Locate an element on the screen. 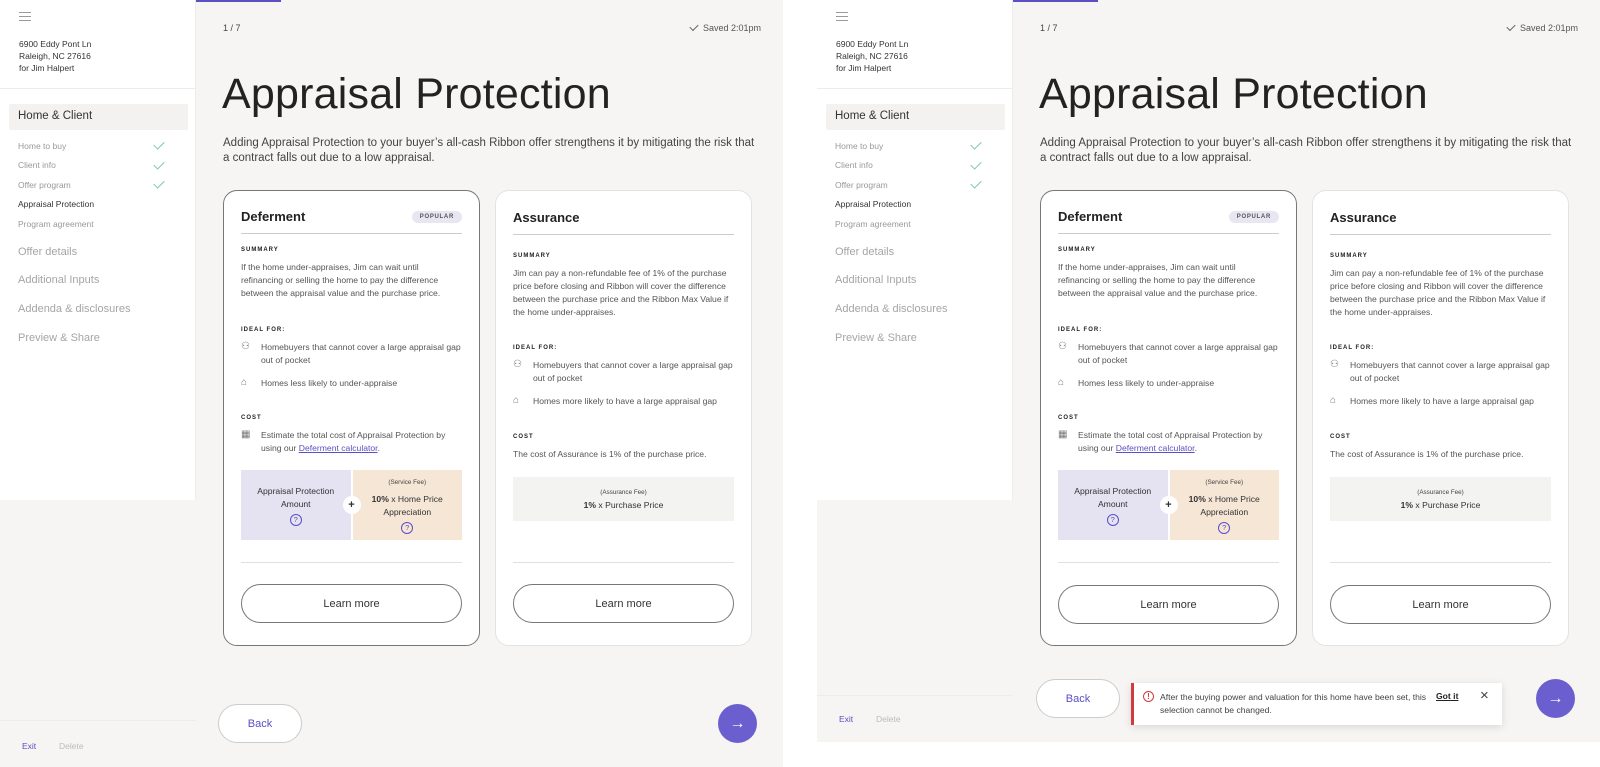 The width and height of the screenshot is (1600, 767). ideal-label: IDEAL FOR: is located at coordinates (535, 348).